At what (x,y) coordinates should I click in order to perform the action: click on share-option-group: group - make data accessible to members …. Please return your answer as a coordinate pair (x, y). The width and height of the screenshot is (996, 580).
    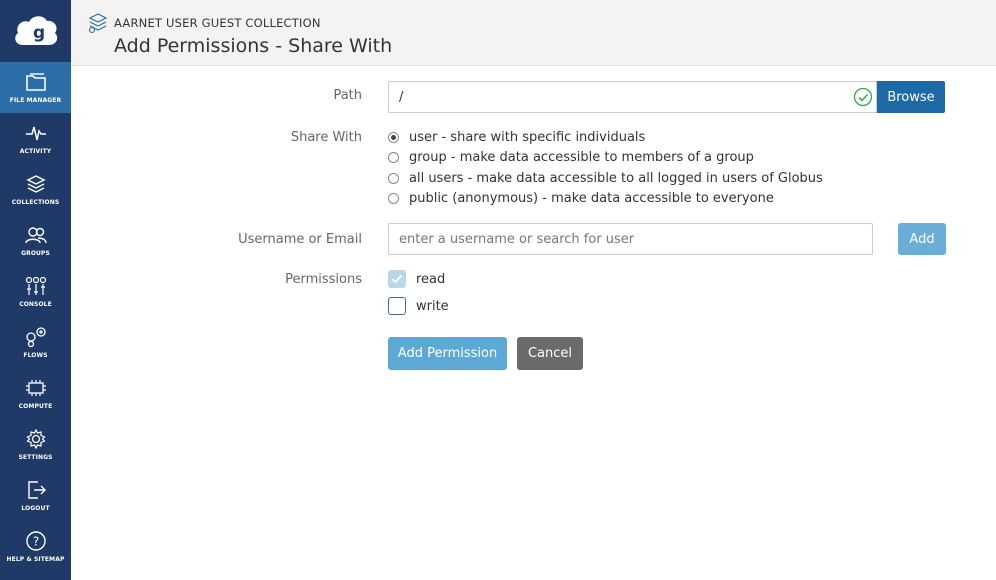
    Looking at the image, I should click on (571, 157).